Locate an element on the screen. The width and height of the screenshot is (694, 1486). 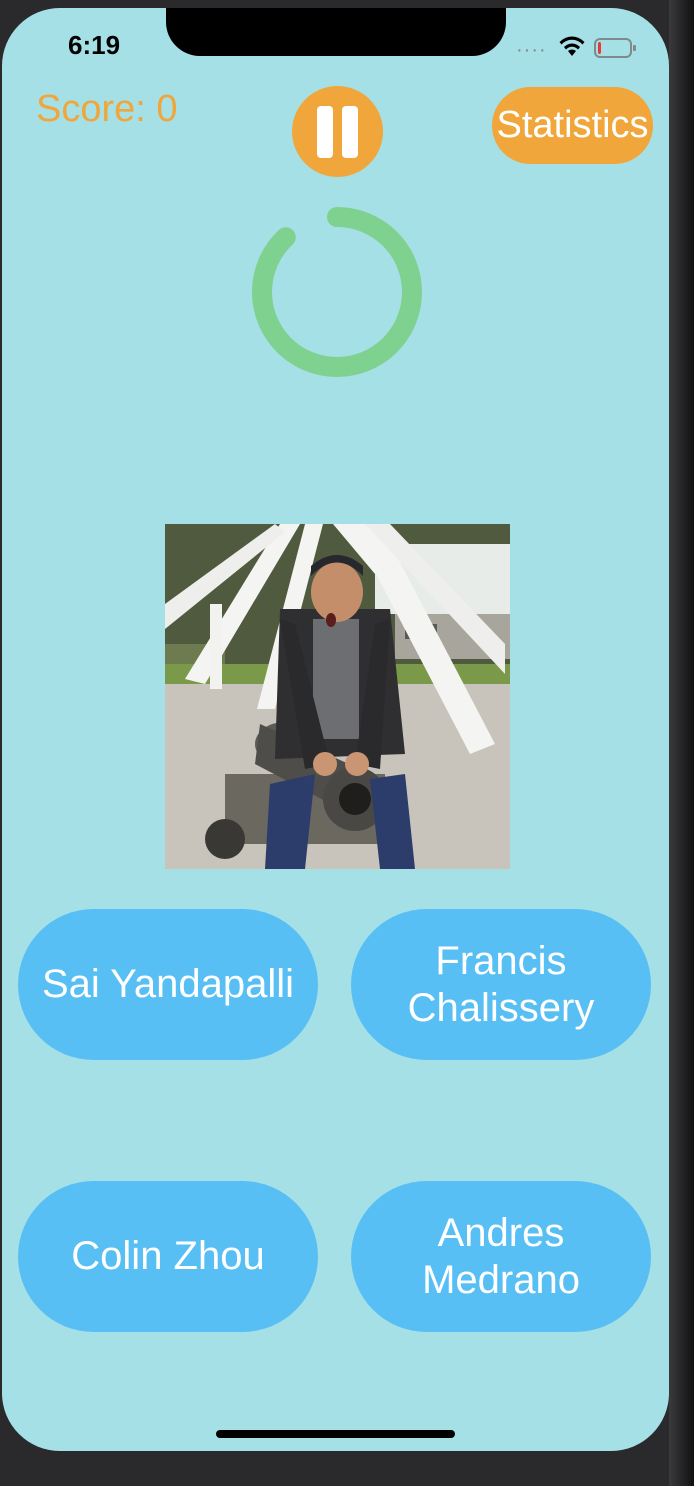
countdown-timer is located at coordinates (337, 292).